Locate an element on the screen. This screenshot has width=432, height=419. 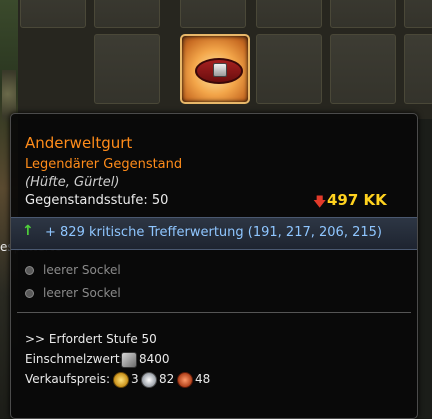
item-slot-anderweltgurt is located at coordinates (215, 69).